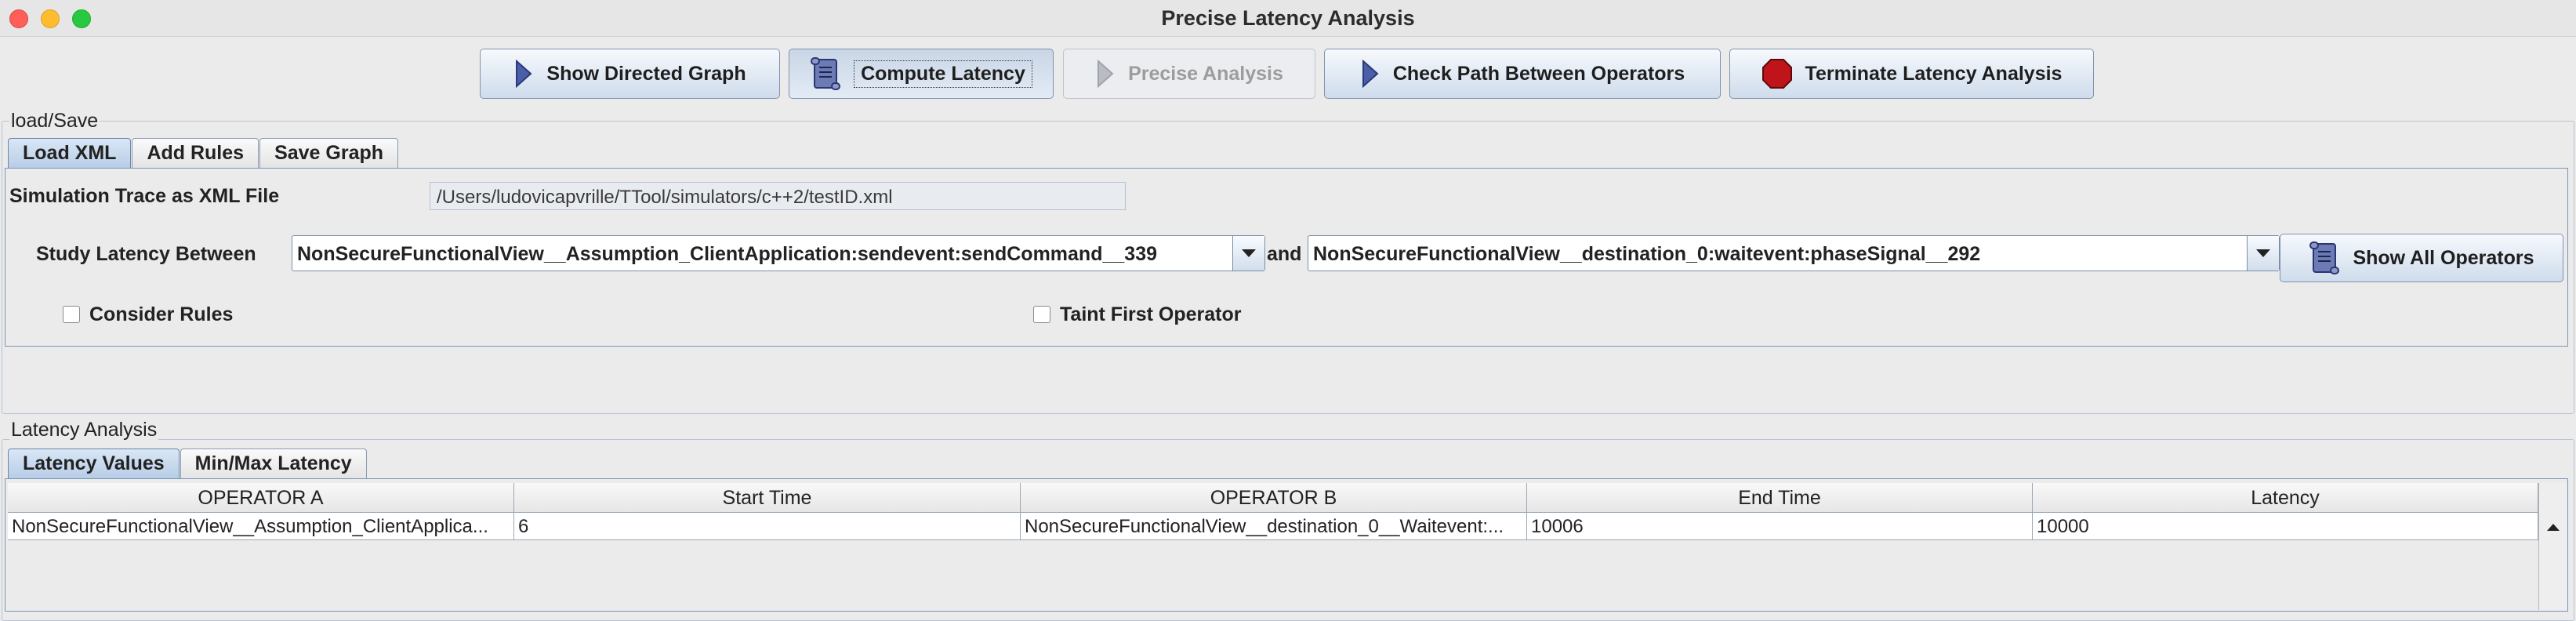  What do you see at coordinates (1042, 314) in the screenshot?
I see `taint-first-operator-checkbox` at bounding box center [1042, 314].